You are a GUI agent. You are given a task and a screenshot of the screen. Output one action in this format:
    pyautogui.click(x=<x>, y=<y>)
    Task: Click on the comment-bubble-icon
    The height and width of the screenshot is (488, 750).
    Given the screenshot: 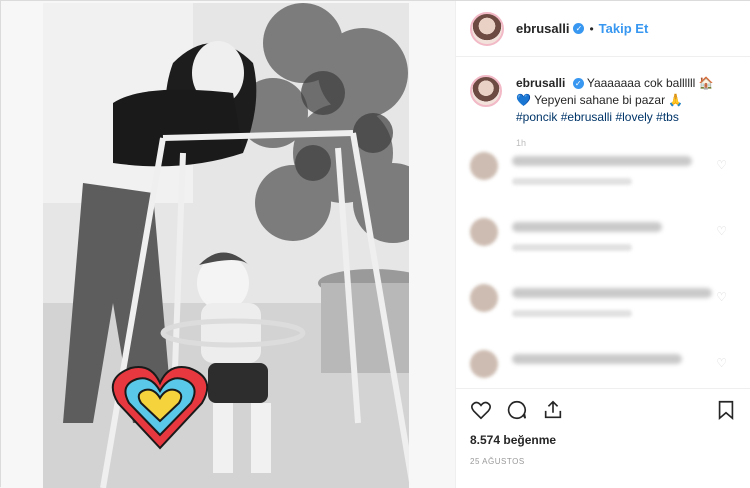 What is the action you would take?
    pyautogui.click(x=517, y=410)
    